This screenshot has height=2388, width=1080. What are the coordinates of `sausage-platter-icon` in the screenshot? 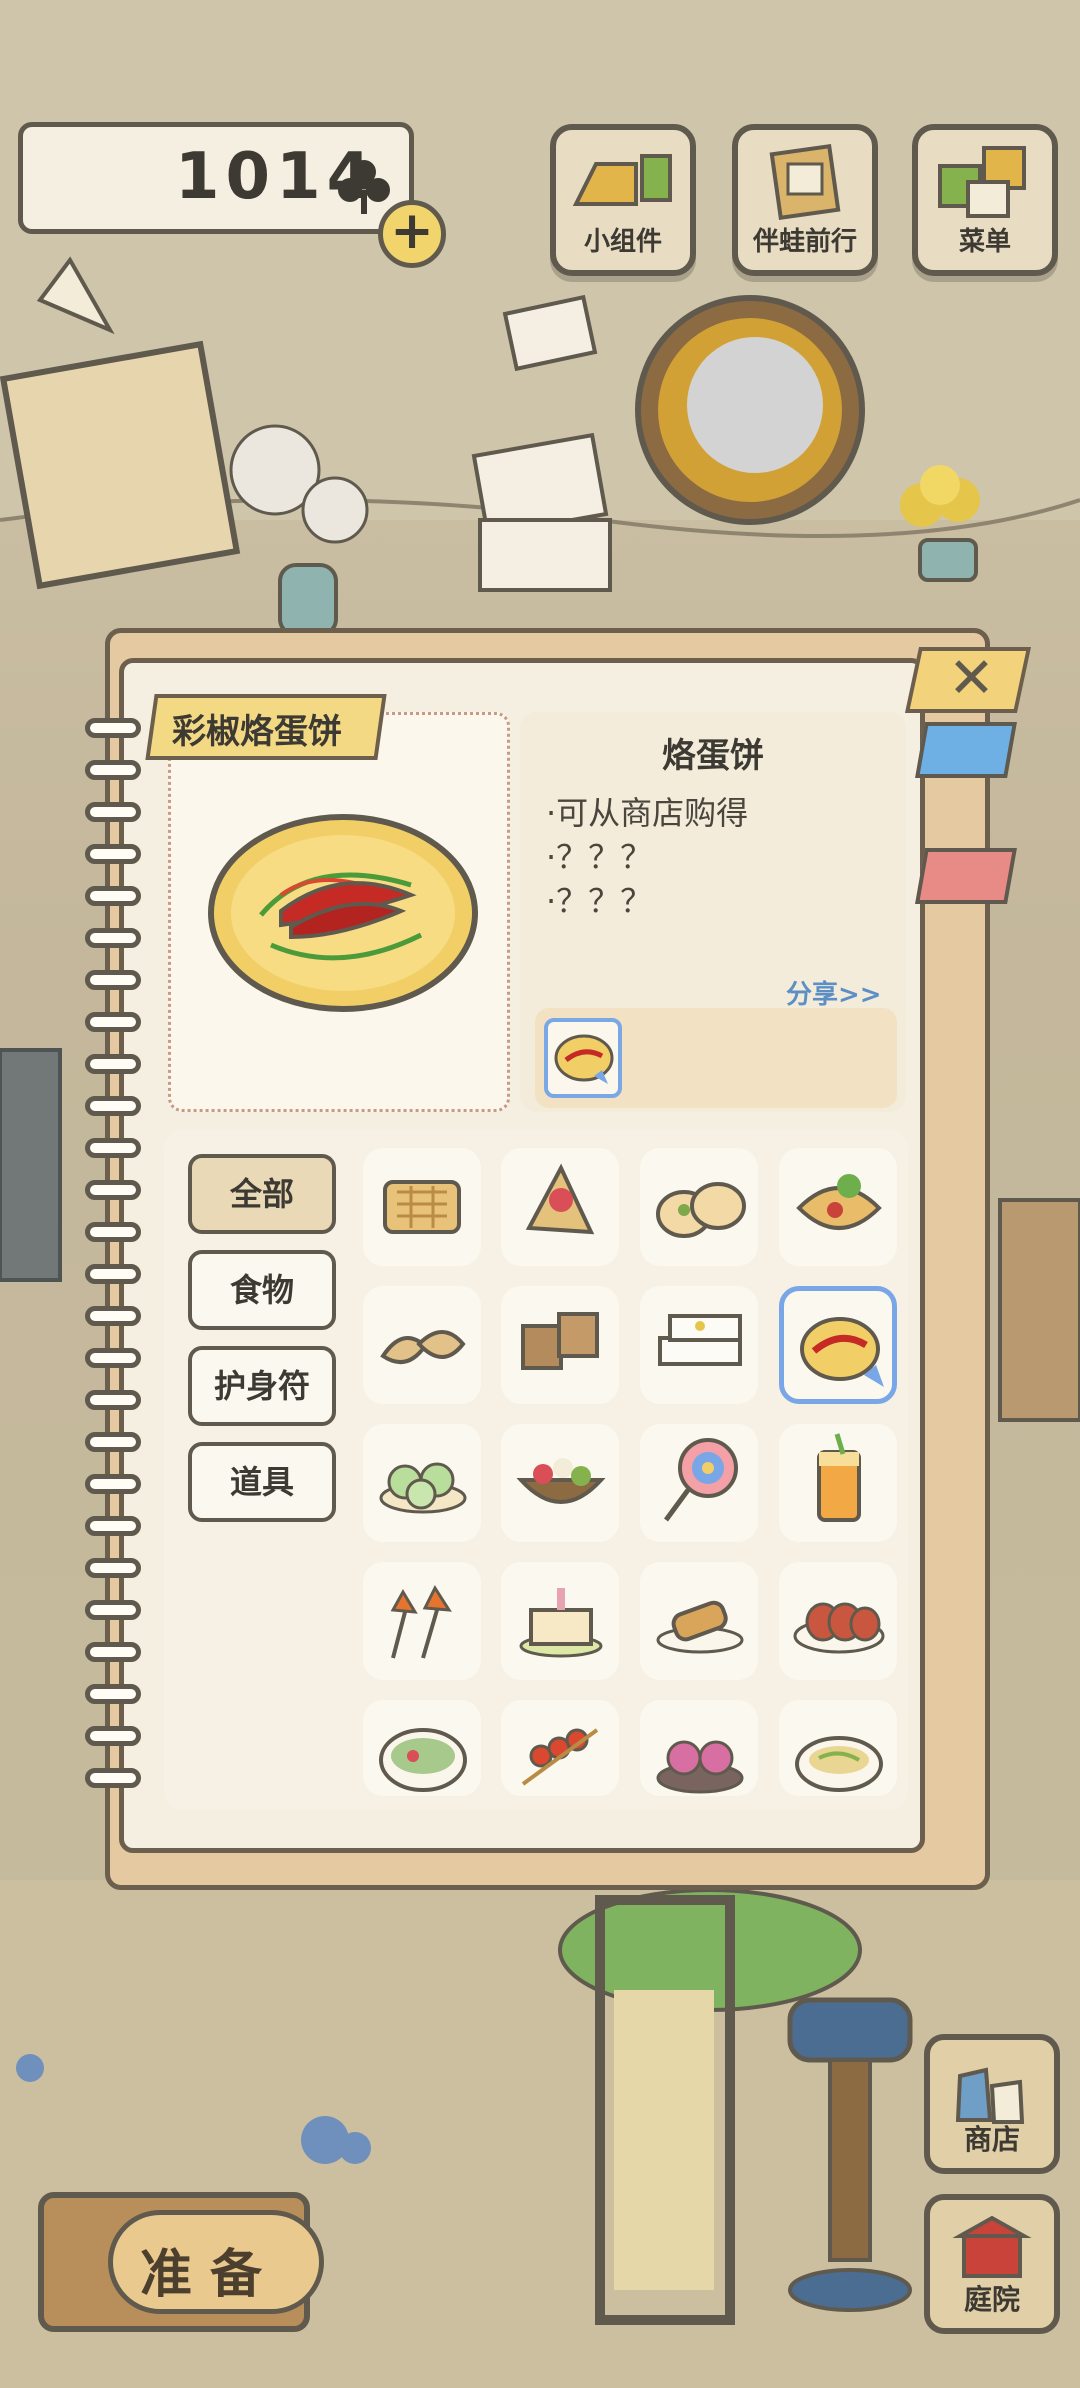 It's located at (839, 1628).